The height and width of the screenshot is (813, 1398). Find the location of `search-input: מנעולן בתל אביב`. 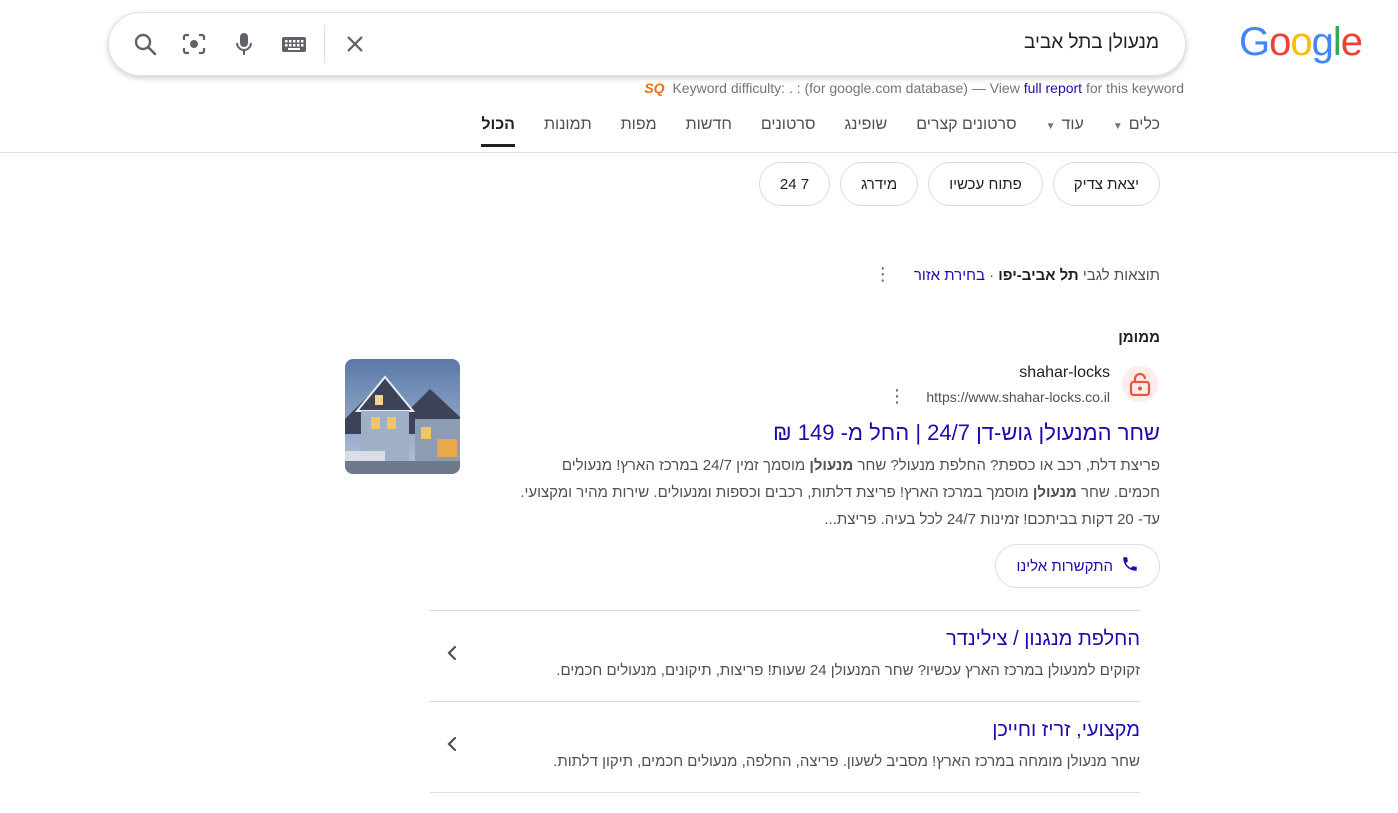

search-input: מנעולן בתל אביב is located at coordinates (1091, 43).